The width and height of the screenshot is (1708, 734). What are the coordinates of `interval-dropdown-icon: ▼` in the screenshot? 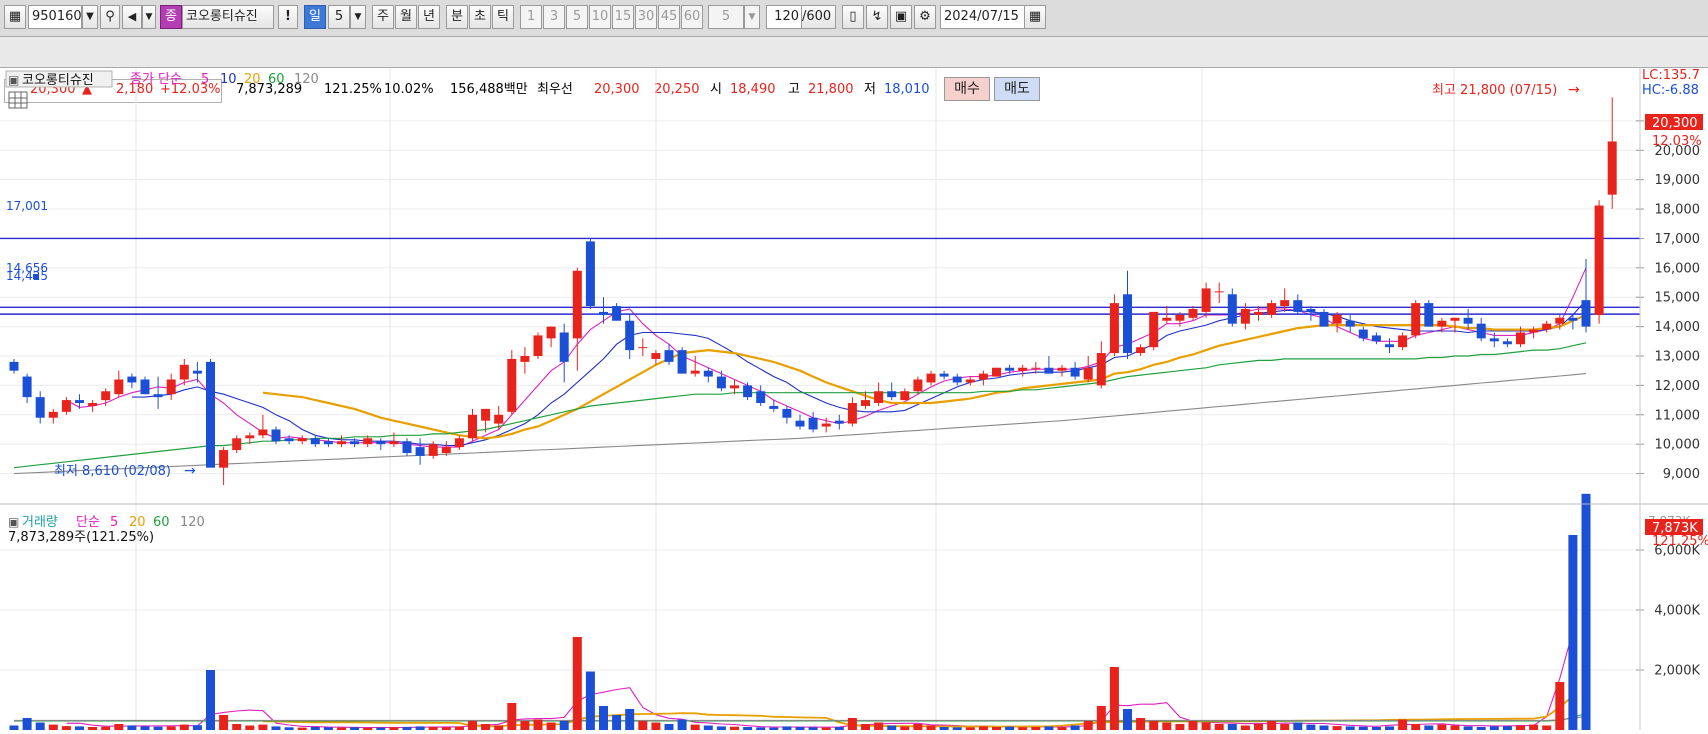 It's located at (752, 17).